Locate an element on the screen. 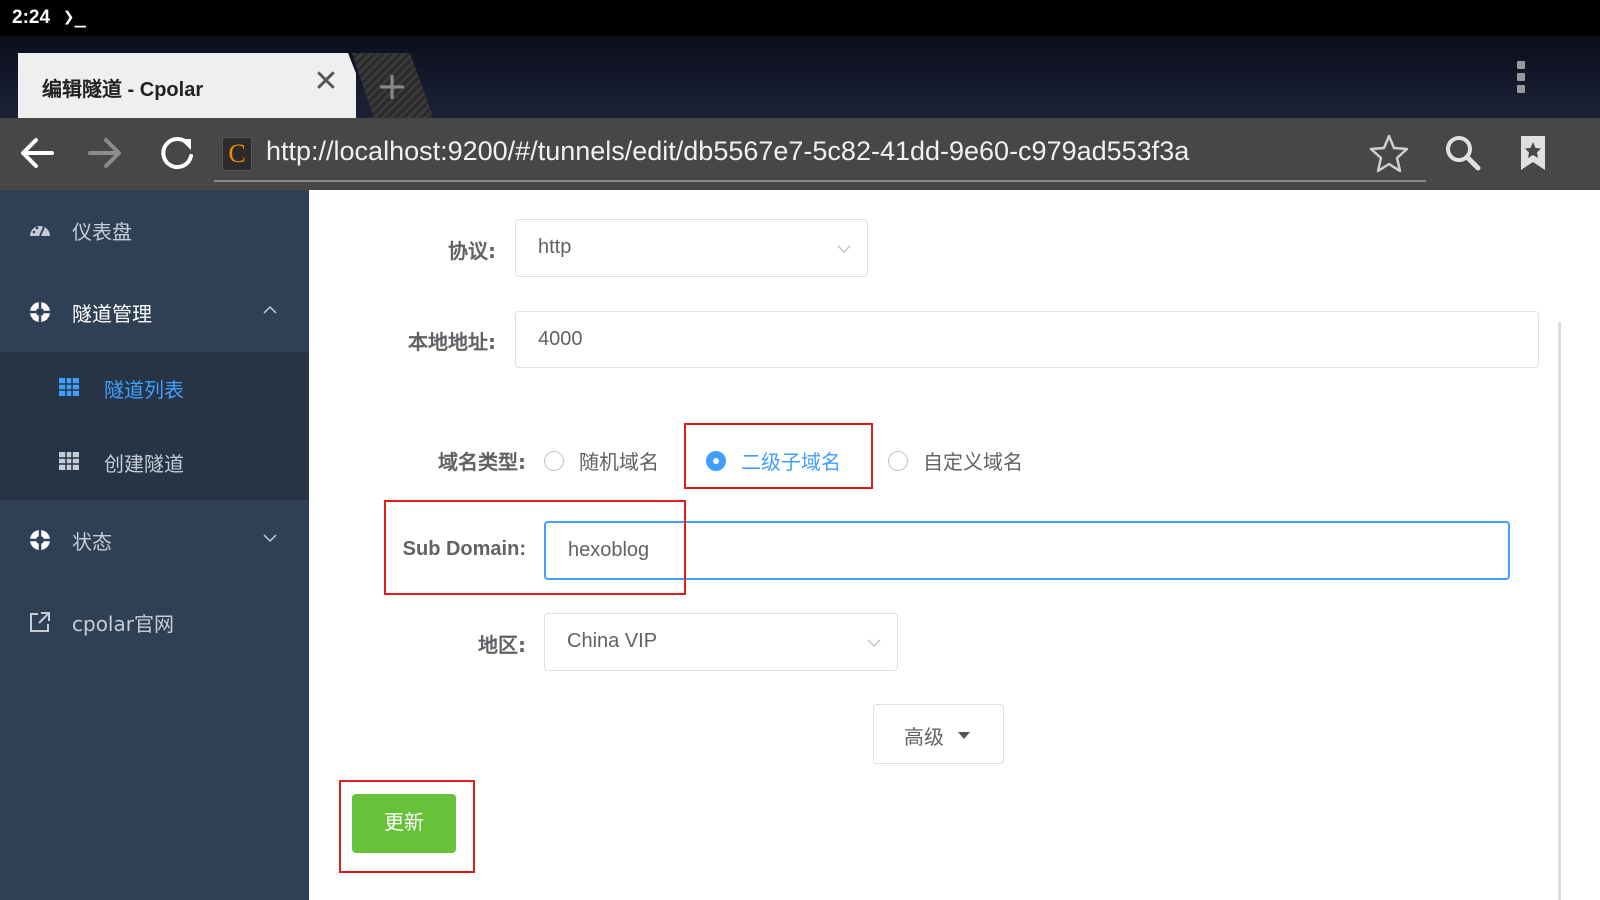 This screenshot has height=900, width=1600. scrollbar is located at coordinates (1559, 611).